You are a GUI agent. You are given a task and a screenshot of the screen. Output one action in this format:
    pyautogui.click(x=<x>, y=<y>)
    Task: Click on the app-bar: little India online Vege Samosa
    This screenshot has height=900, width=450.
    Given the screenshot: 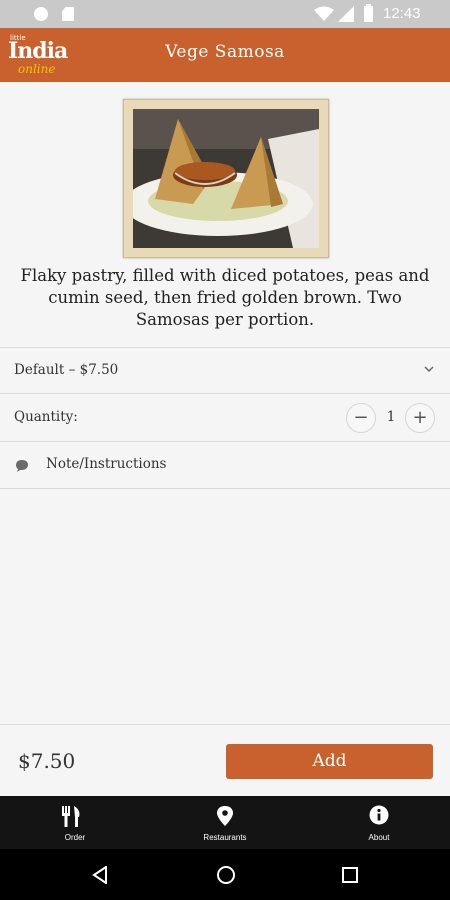 What is the action you would take?
    pyautogui.click(x=225, y=55)
    